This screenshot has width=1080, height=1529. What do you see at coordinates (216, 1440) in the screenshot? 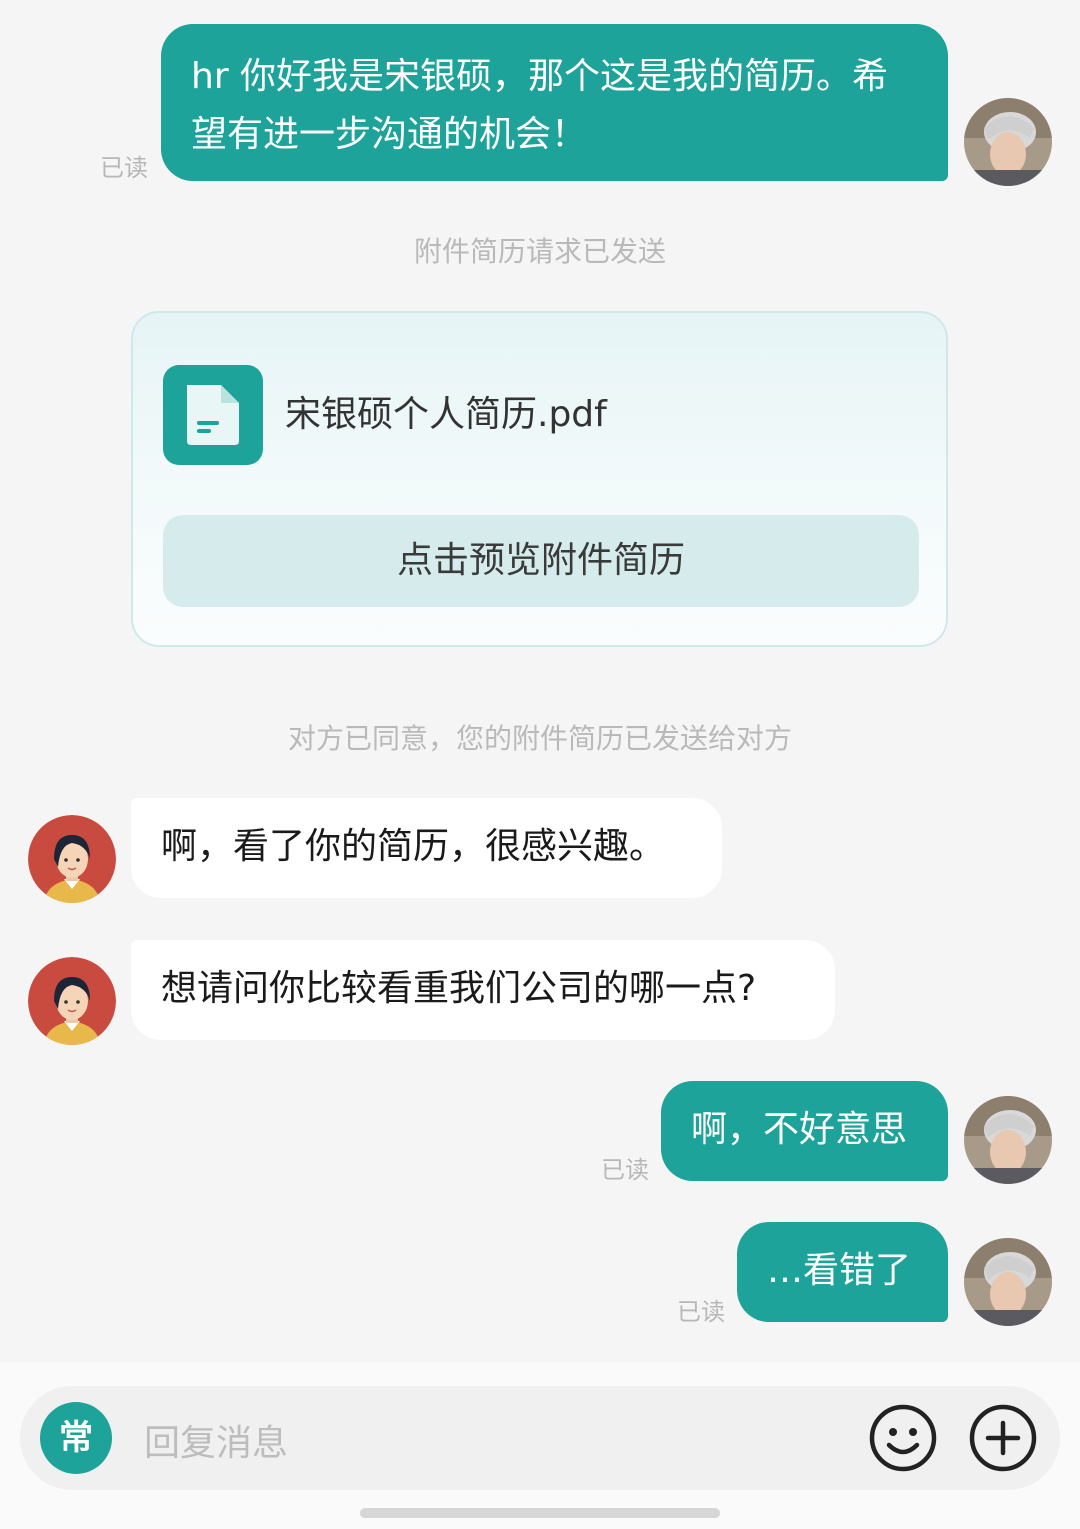
I see `message-input: 回复消息` at bounding box center [216, 1440].